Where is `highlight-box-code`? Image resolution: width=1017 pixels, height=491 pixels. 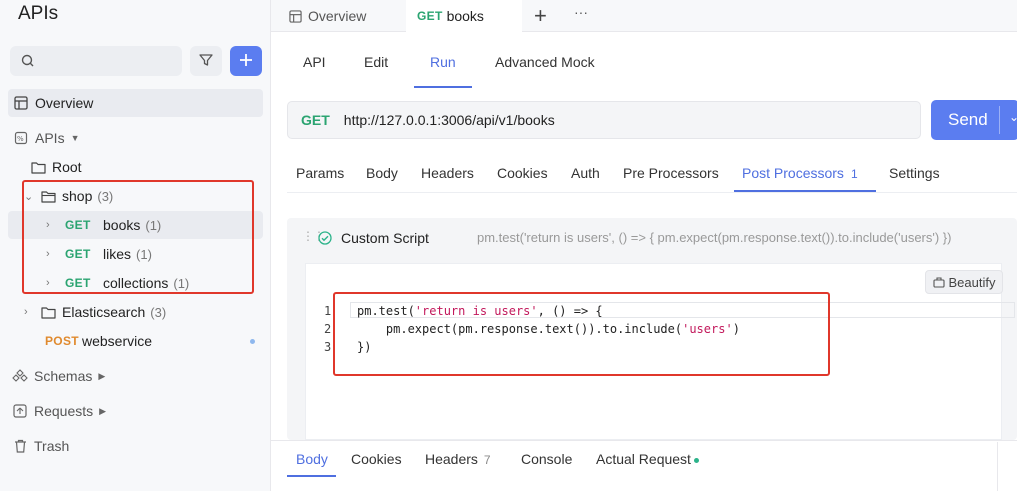 highlight-box-code is located at coordinates (581, 334).